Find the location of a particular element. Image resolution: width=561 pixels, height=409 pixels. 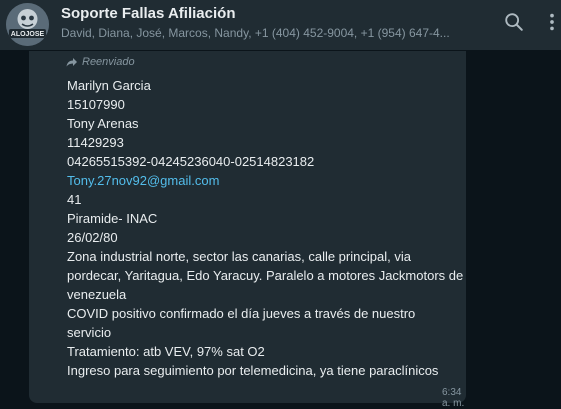

group-avatar-image: ALOJOSE is located at coordinates (27, 24).